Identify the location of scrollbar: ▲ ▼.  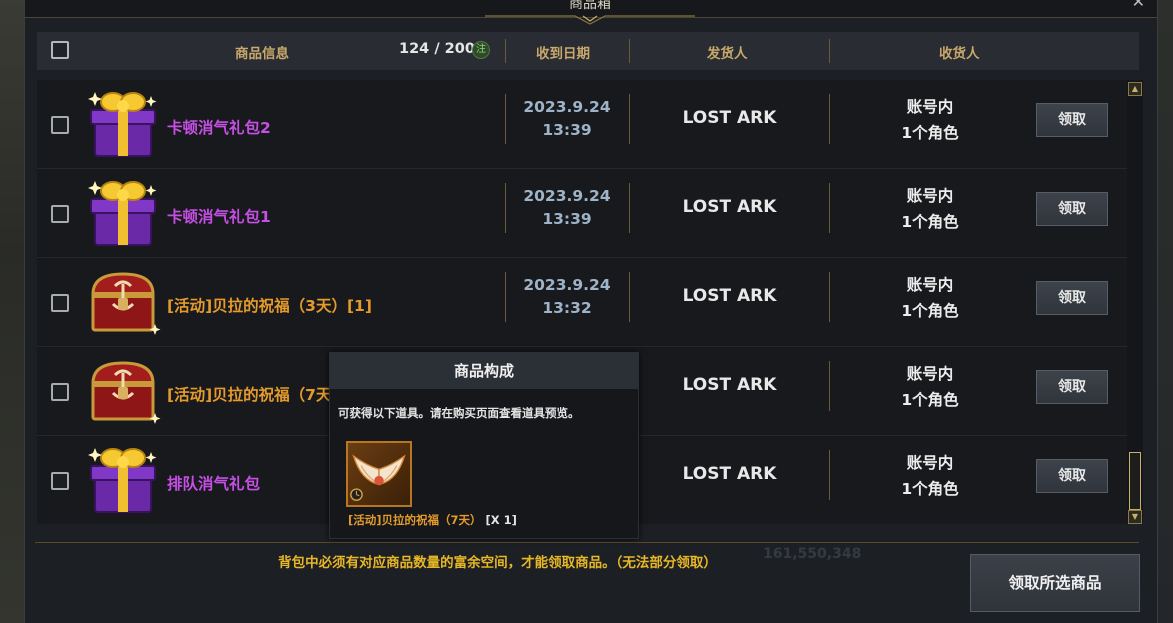
(1135, 302).